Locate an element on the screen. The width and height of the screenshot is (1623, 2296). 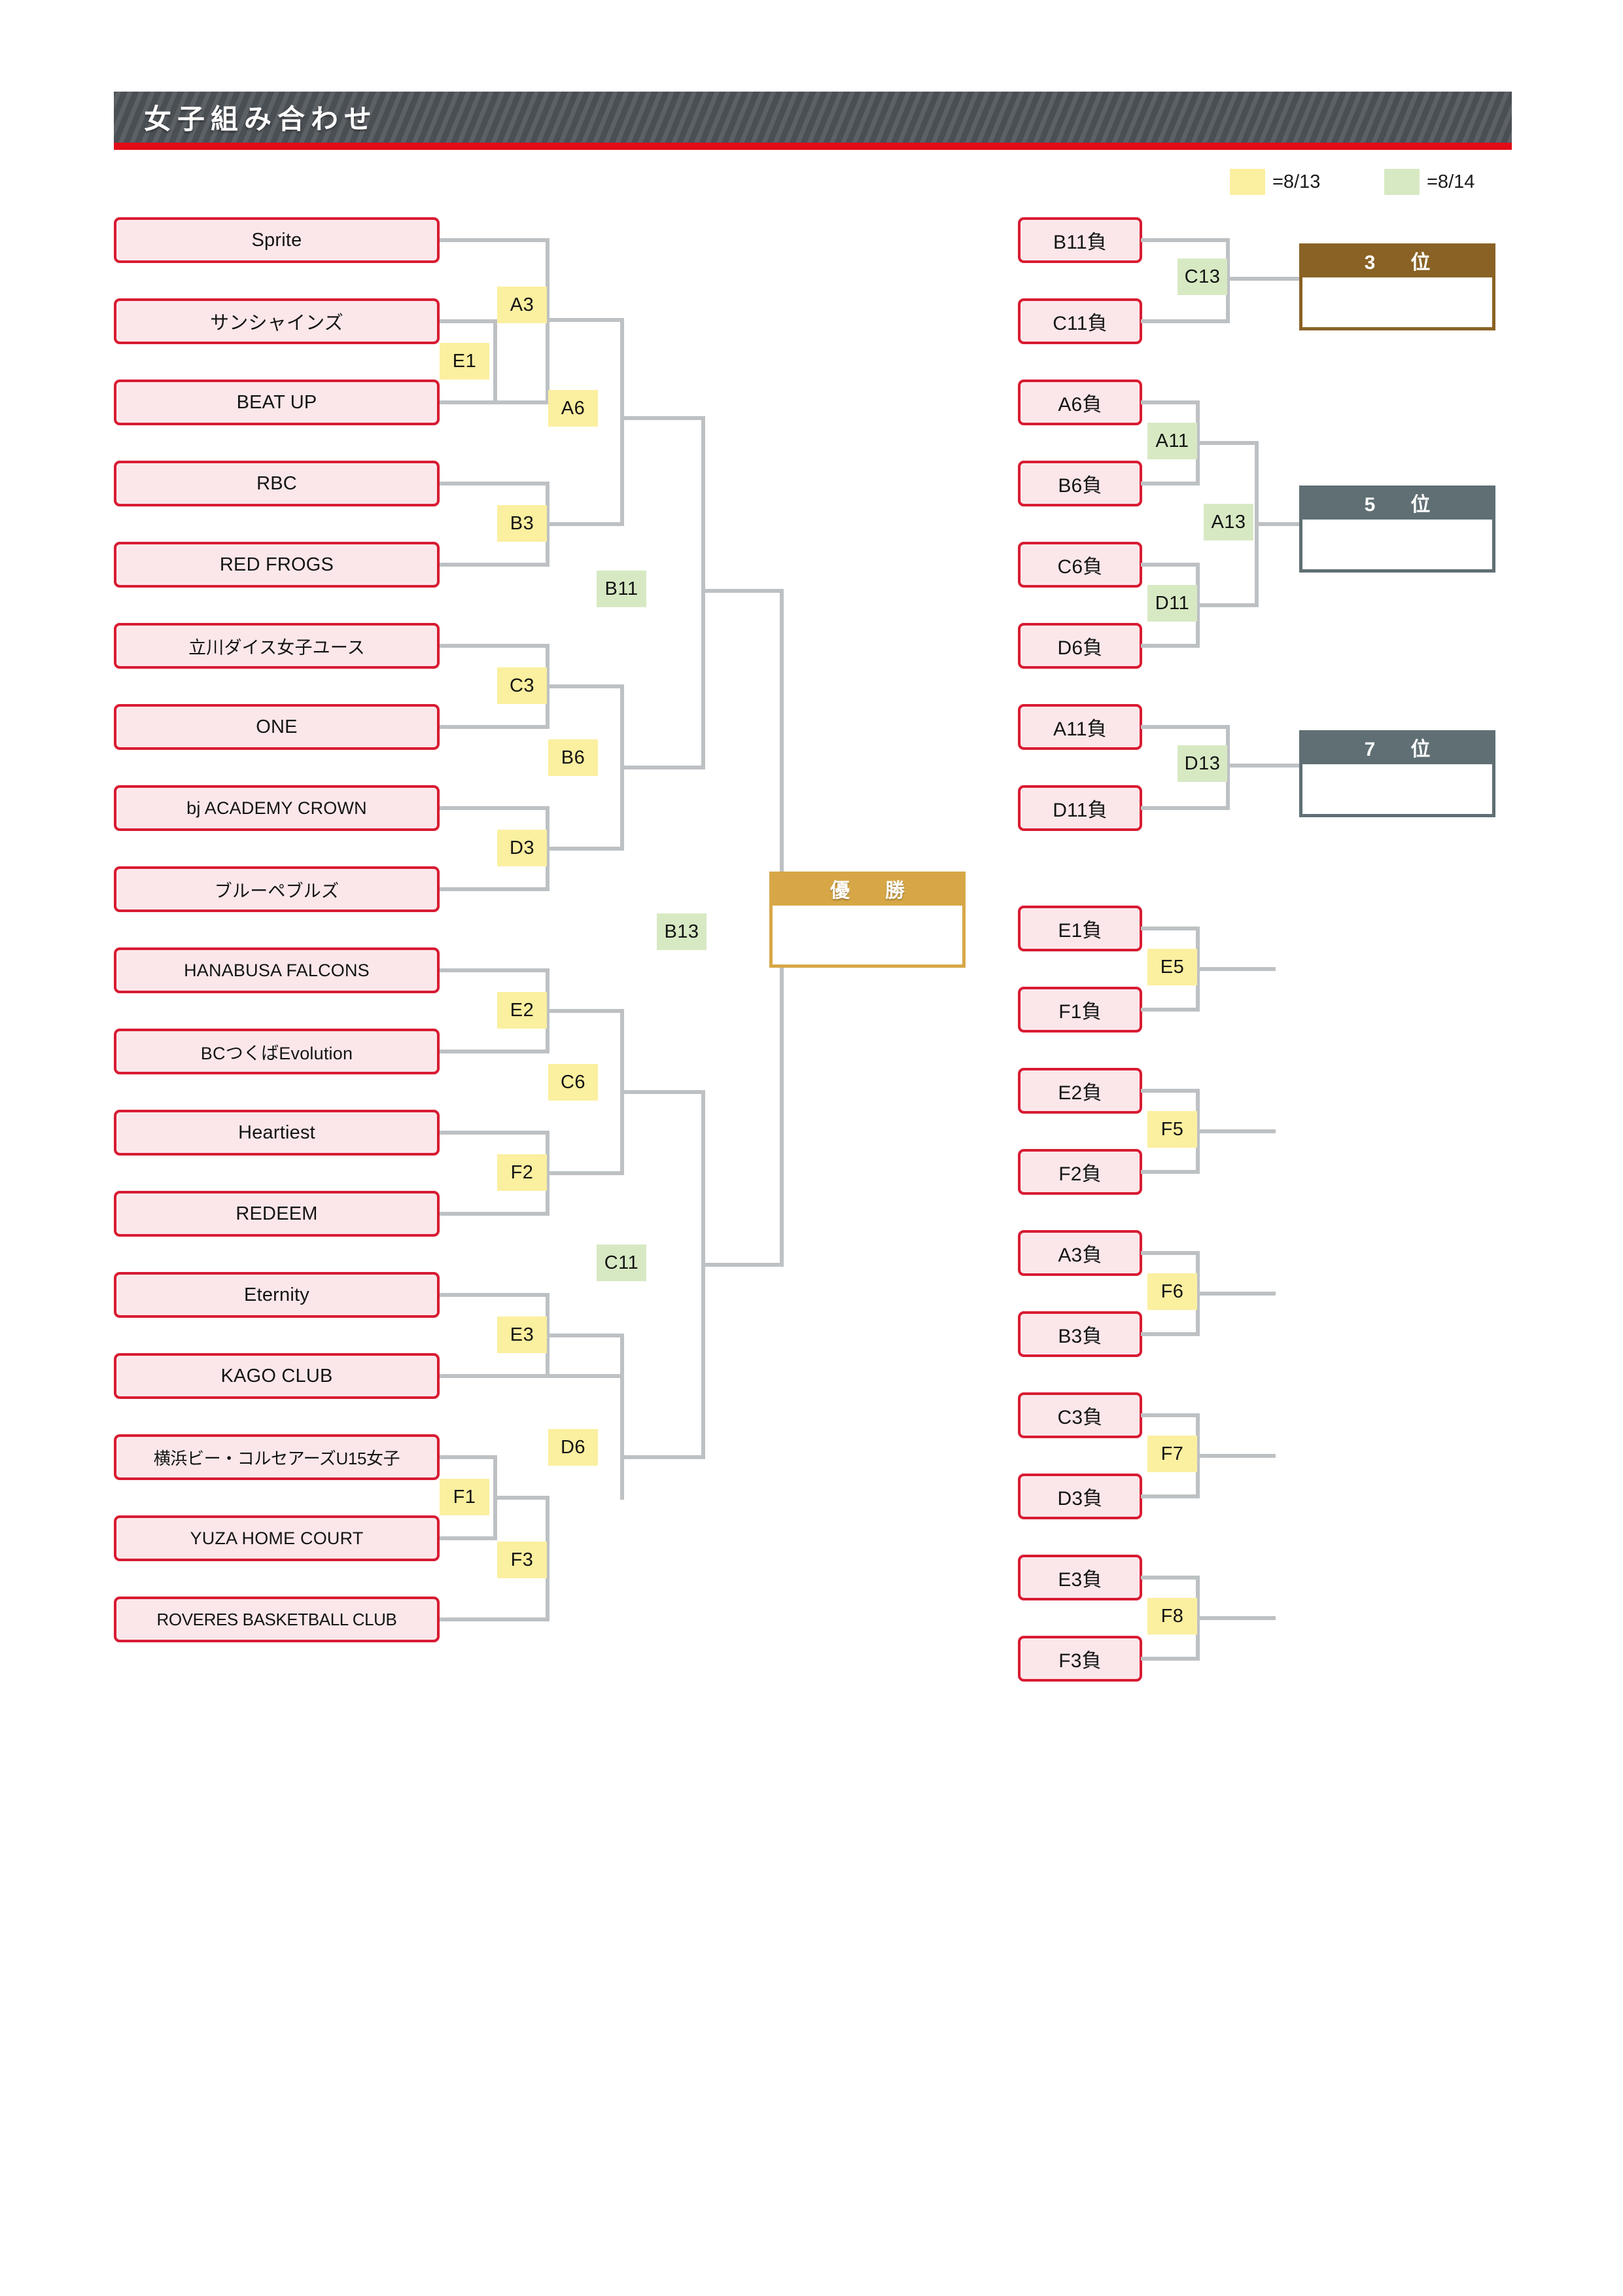
champion-result-box: 優 勝 is located at coordinates (868, 920).